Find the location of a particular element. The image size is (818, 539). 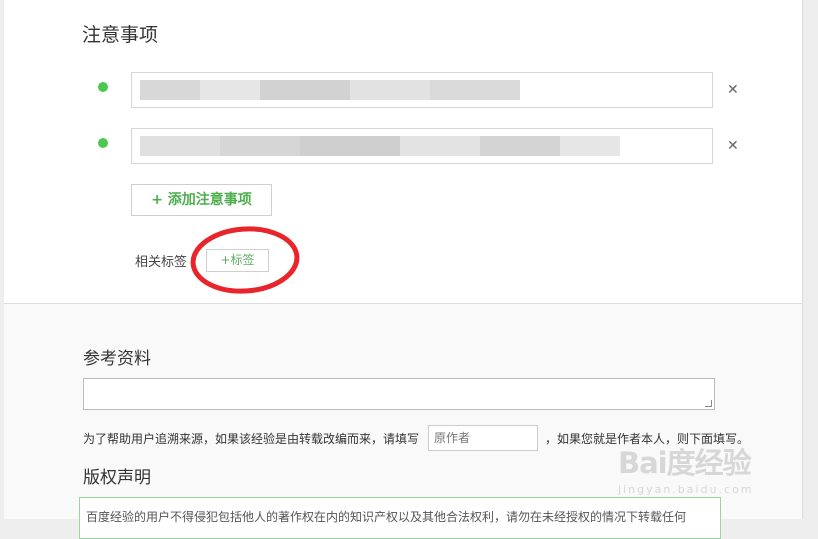

references-title: 参考资料 is located at coordinates (117, 359).